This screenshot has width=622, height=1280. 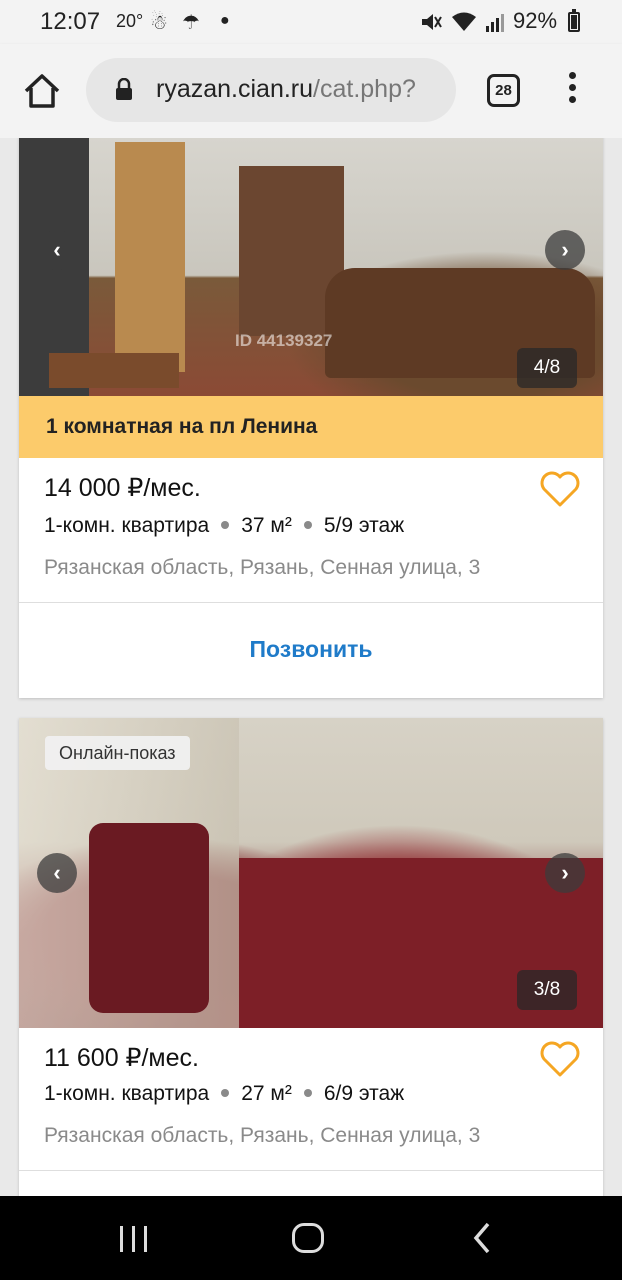 I want to click on status-bar: 12:07 20° ☃ ☂ ● 92%, so click(x=311, y=22).